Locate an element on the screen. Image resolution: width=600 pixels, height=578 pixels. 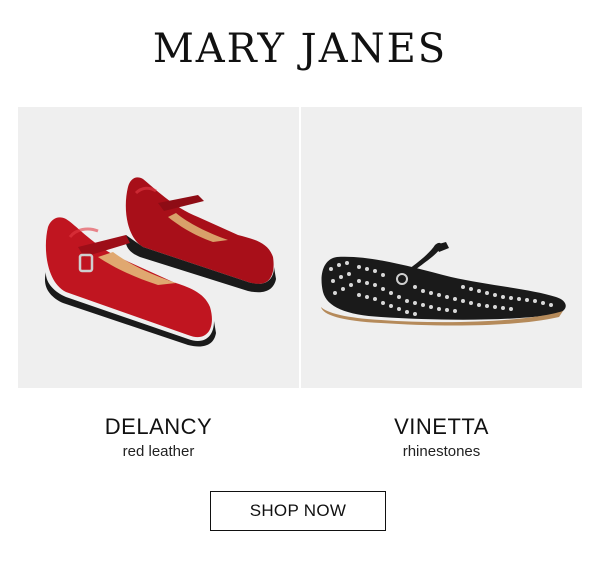
black-studded-flat-image is located at coordinates (443, 284).